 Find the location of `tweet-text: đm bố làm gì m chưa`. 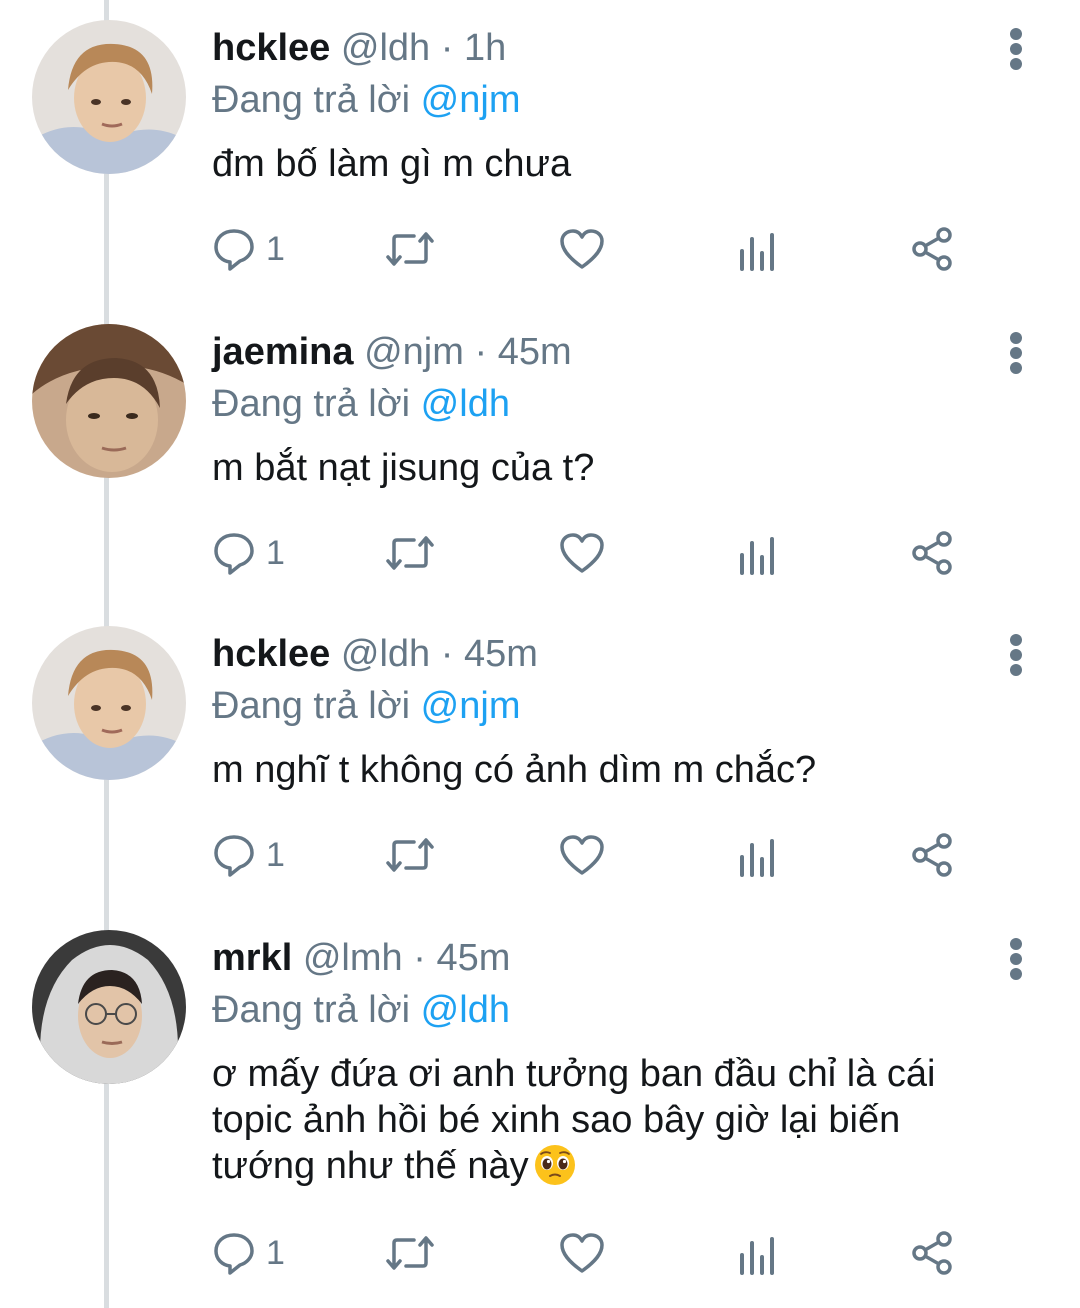

tweet-text: đm bố làm gì m chưa is located at coordinates (392, 164).